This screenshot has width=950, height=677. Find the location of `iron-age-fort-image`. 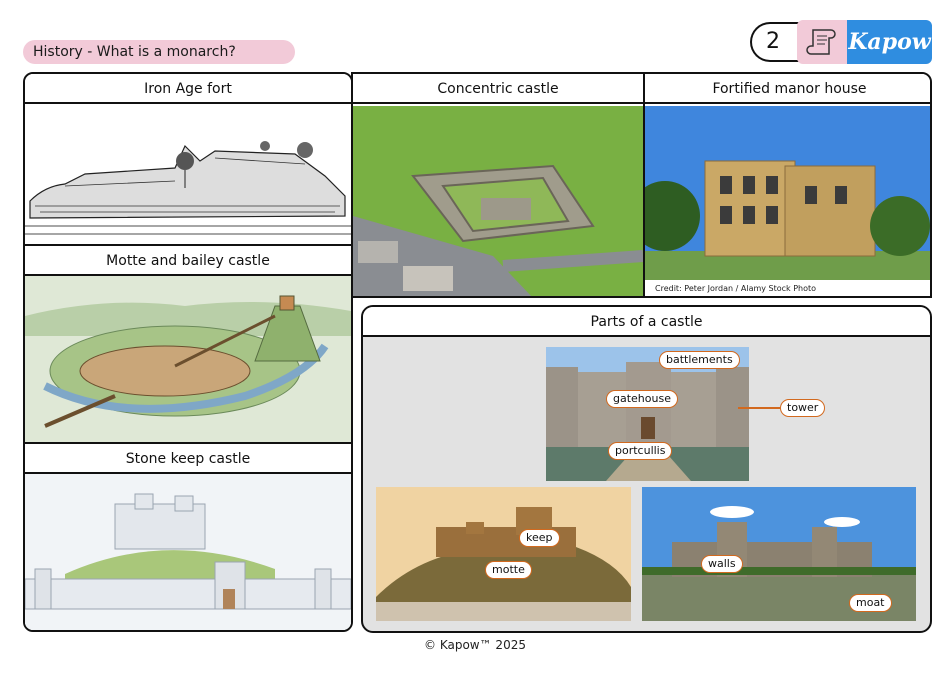

iron-age-fort-image is located at coordinates (188, 175).